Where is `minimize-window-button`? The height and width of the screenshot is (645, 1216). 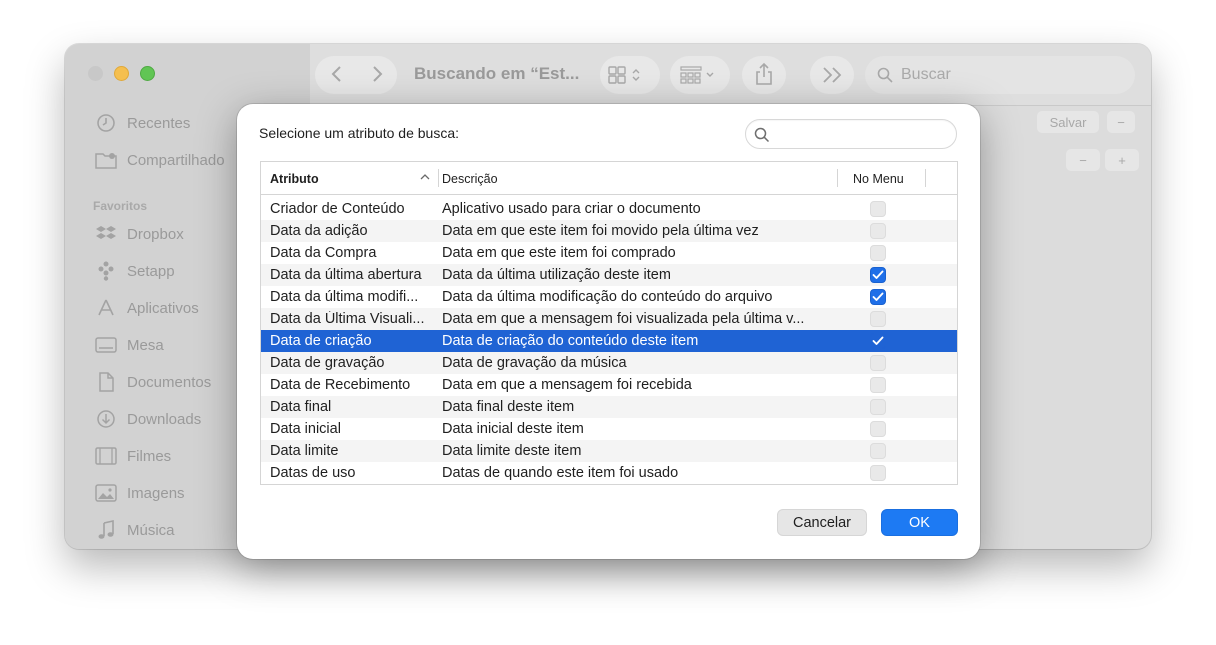 minimize-window-button is located at coordinates (121, 73).